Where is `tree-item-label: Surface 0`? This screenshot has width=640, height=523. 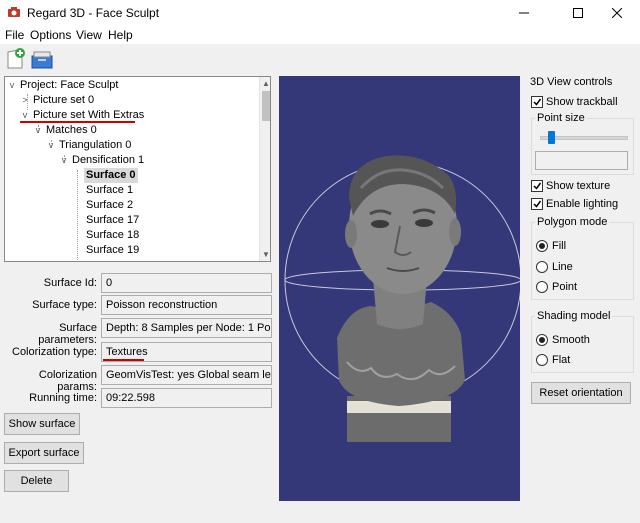 tree-item-label: Surface 0 is located at coordinates (111, 175).